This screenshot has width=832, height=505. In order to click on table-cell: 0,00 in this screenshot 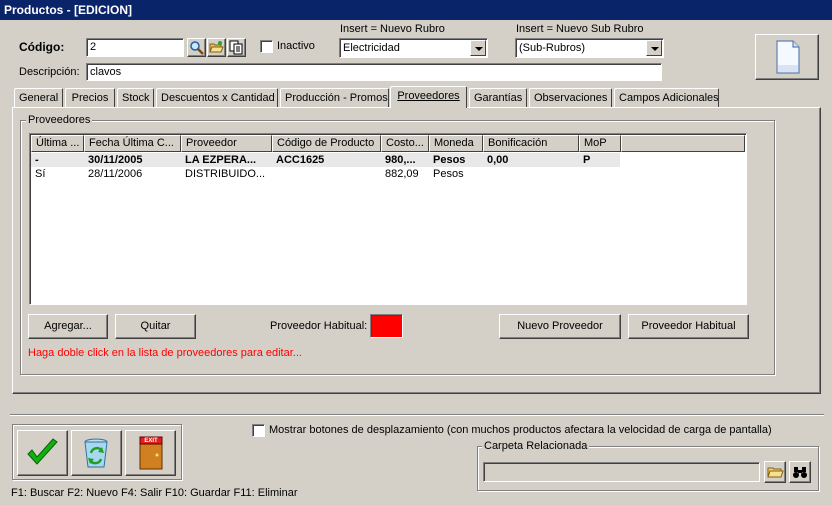, I will do `click(498, 160)`.